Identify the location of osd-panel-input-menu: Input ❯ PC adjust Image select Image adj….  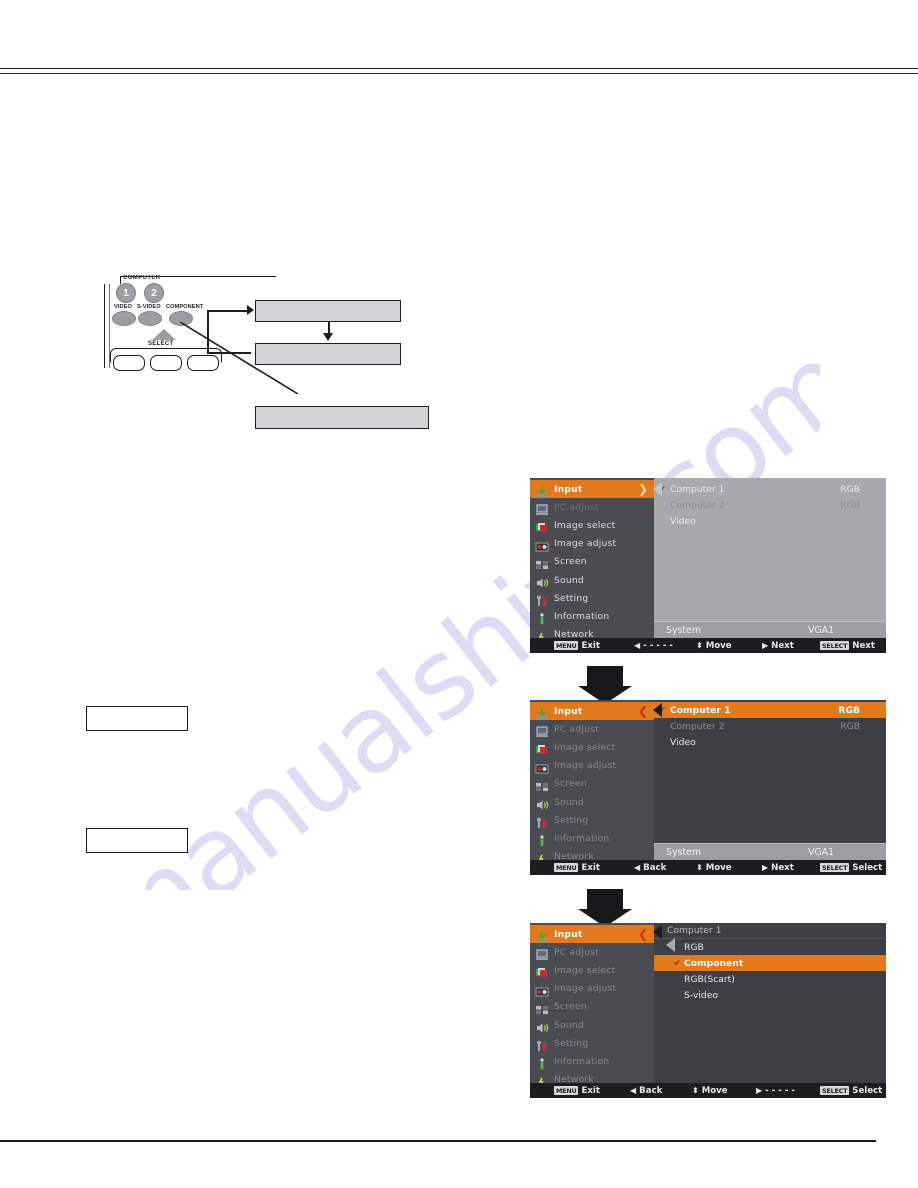
(708, 565).